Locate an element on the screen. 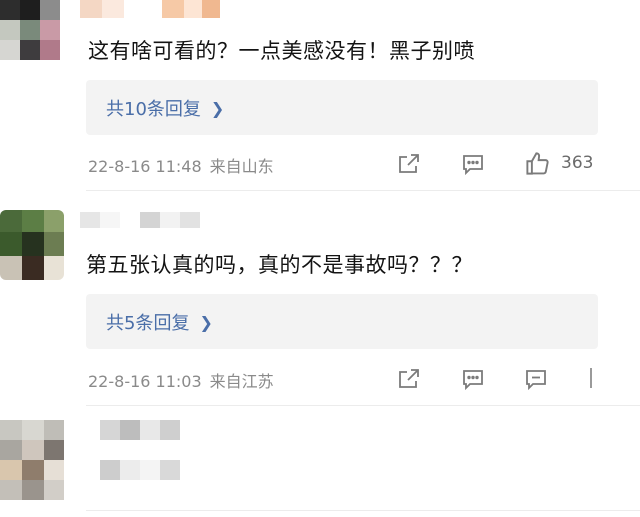 This screenshot has height=517, width=640. replies-count-label: 共10条回复 is located at coordinates (153, 109).